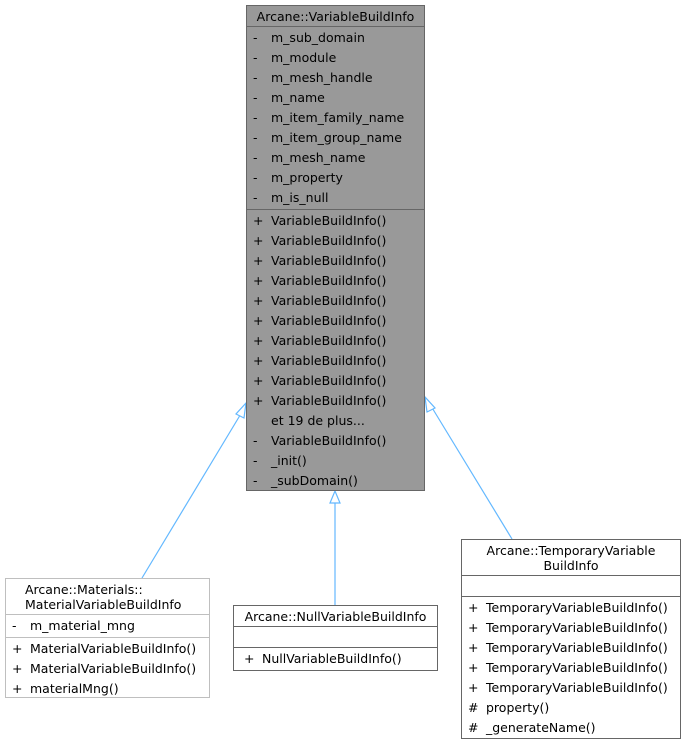 This screenshot has width=686, height=744. What do you see at coordinates (318, 157) in the screenshot?
I see `member-name: m_mesh_name` at bounding box center [318, 157].